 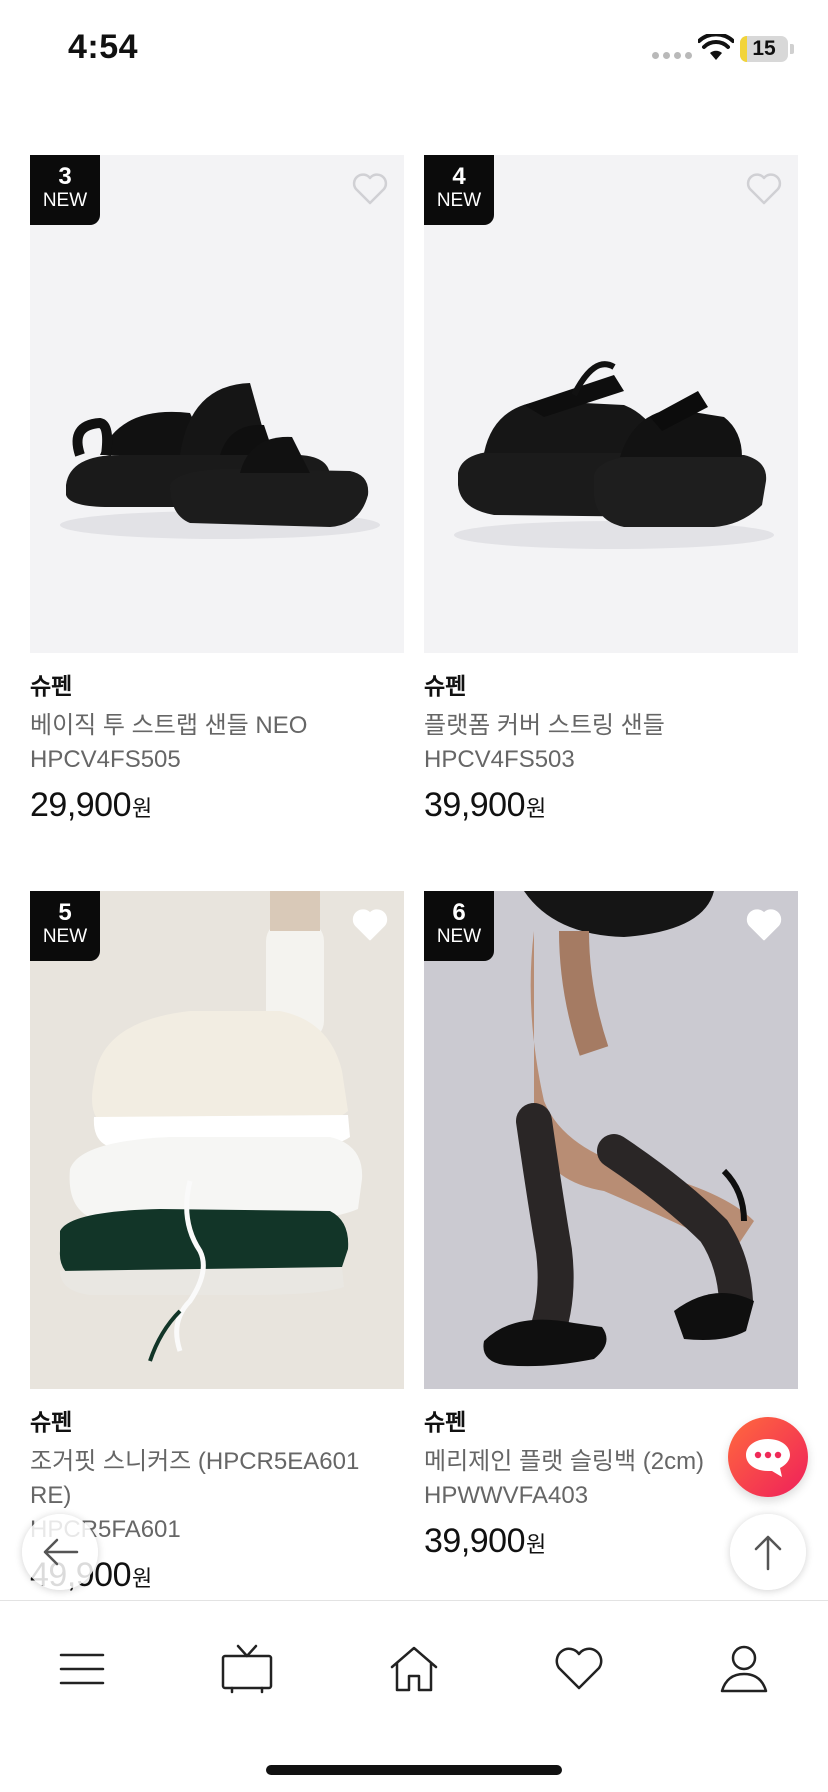 I want to click on rank-badge: 3 NEW, so click(x=65, y=190).